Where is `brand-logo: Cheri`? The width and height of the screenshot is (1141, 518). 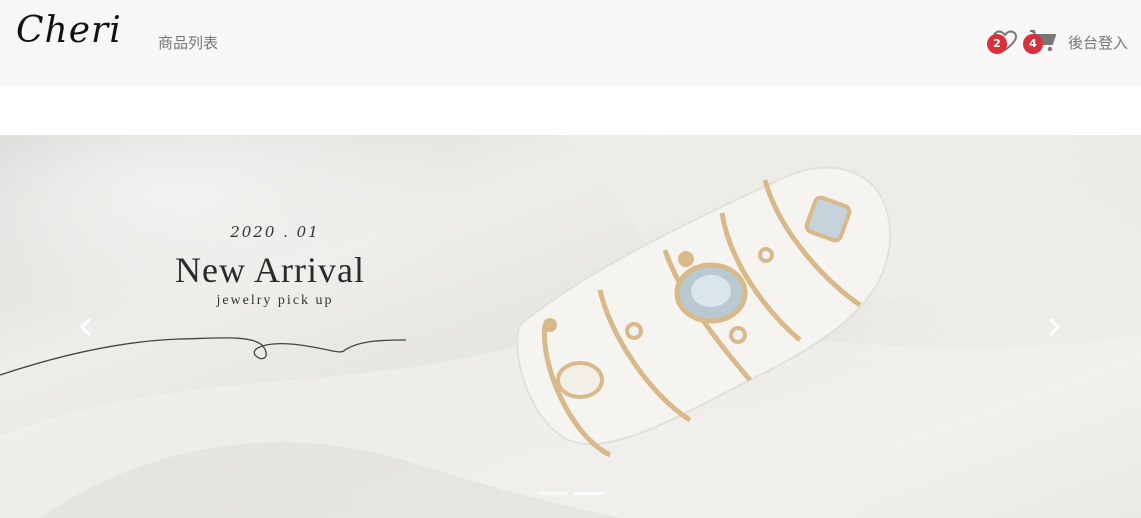
brand-logo: Cheri is located at coordinates (69, 30).